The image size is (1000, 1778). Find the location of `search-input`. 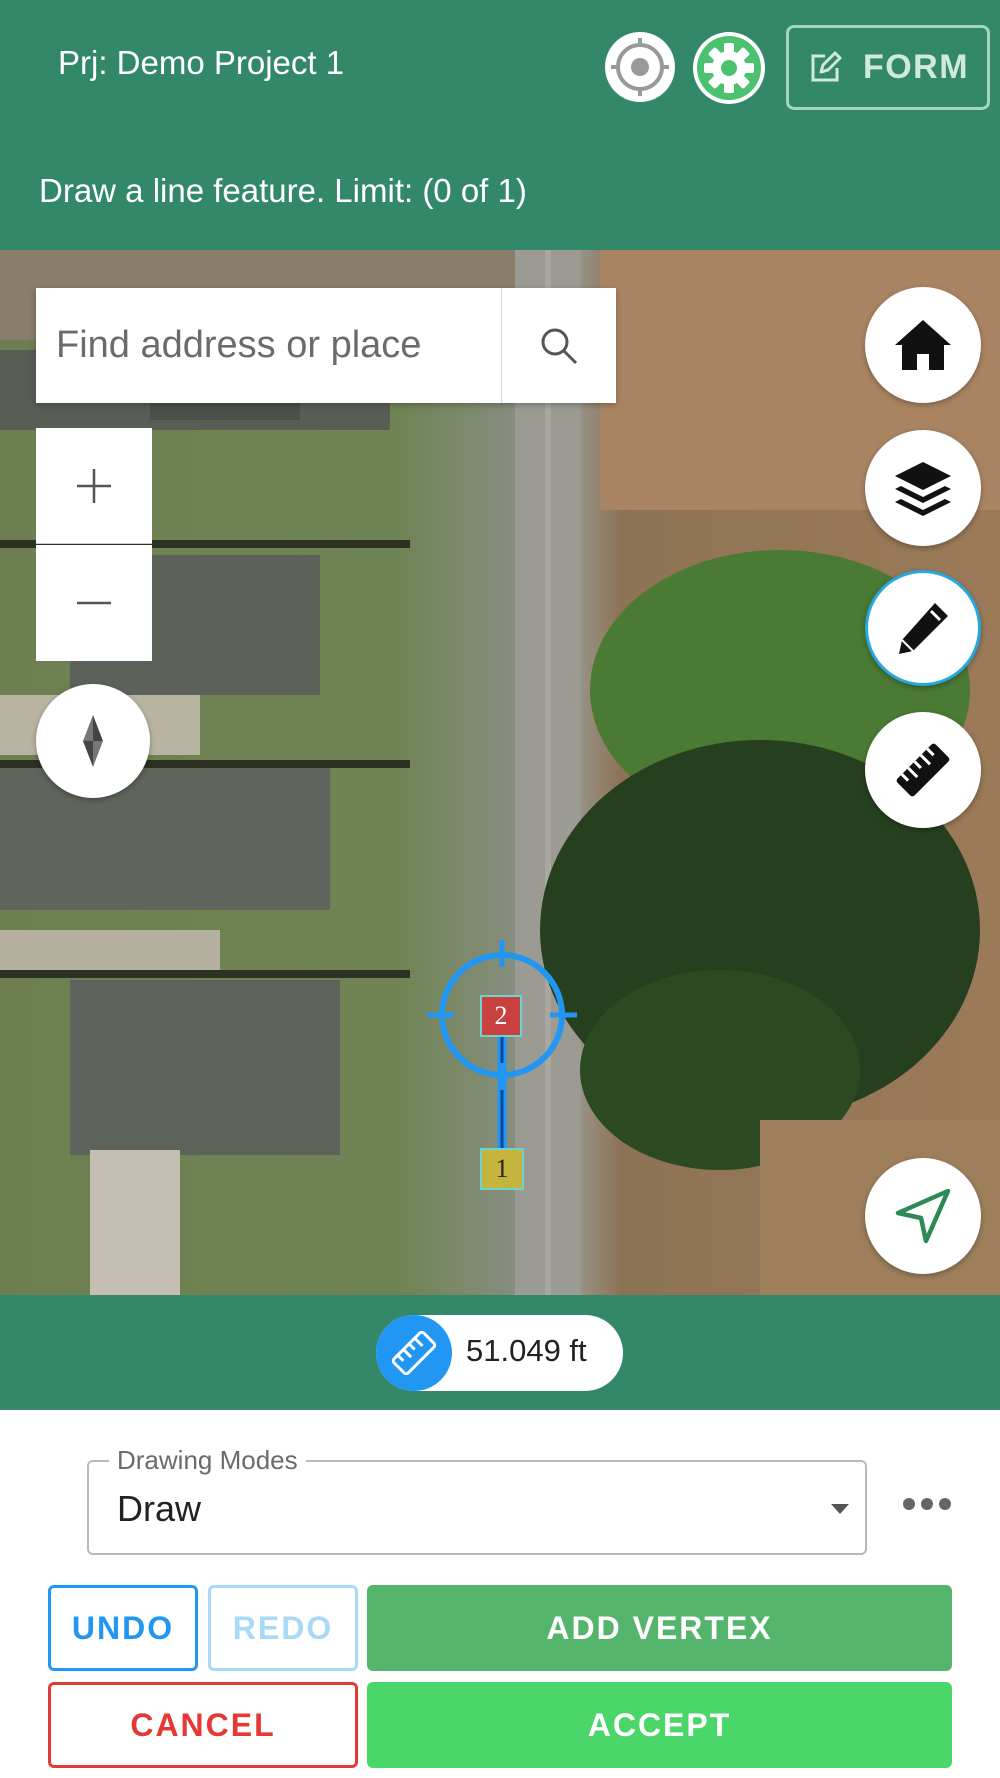

search-input is located at coordinates (268, 345).